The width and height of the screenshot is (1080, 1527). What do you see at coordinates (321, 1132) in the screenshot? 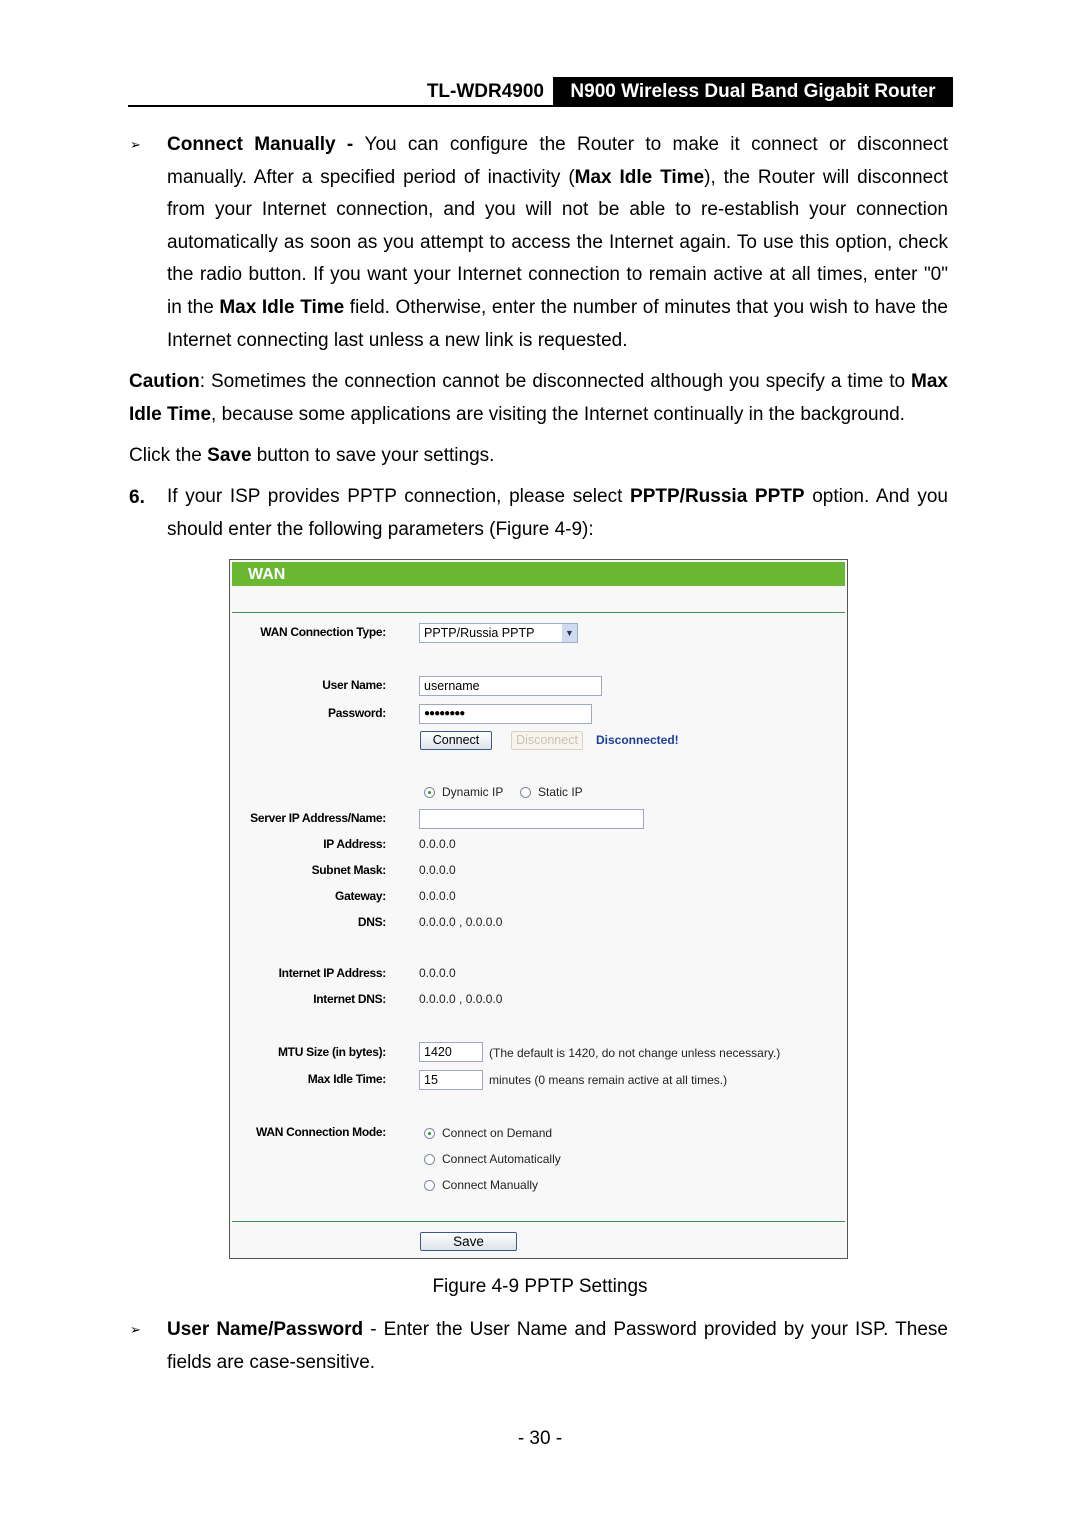
I see `wan-mode-label: WAN Connection Mode:` at bounding box center [321, 1132].